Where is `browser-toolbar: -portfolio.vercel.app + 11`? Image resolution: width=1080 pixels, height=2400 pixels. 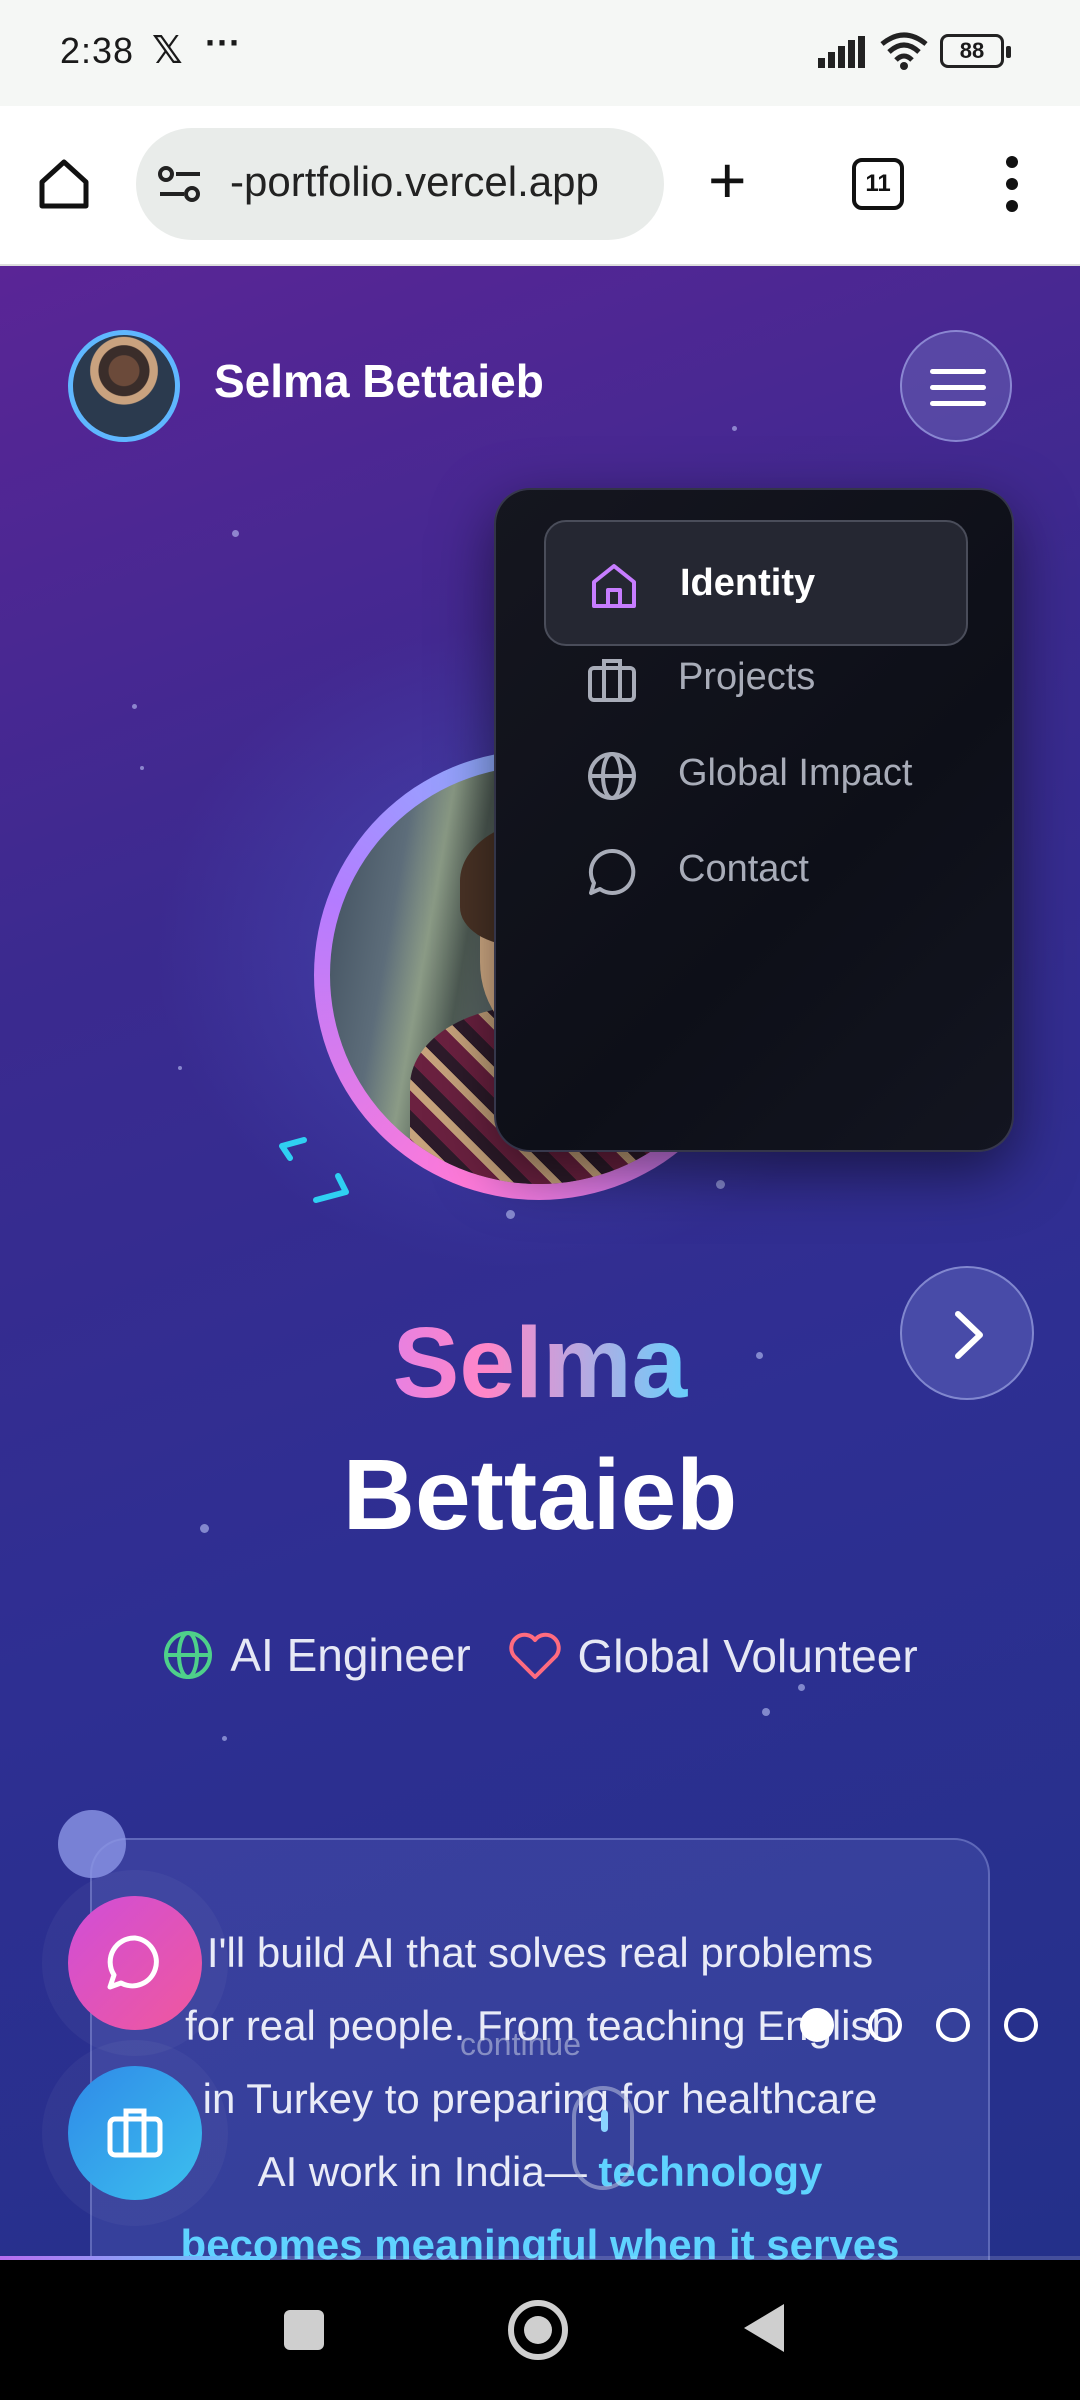 browser-toolbar: -portfolio.vercel.app + 11 is located at coordinates (540, 186).